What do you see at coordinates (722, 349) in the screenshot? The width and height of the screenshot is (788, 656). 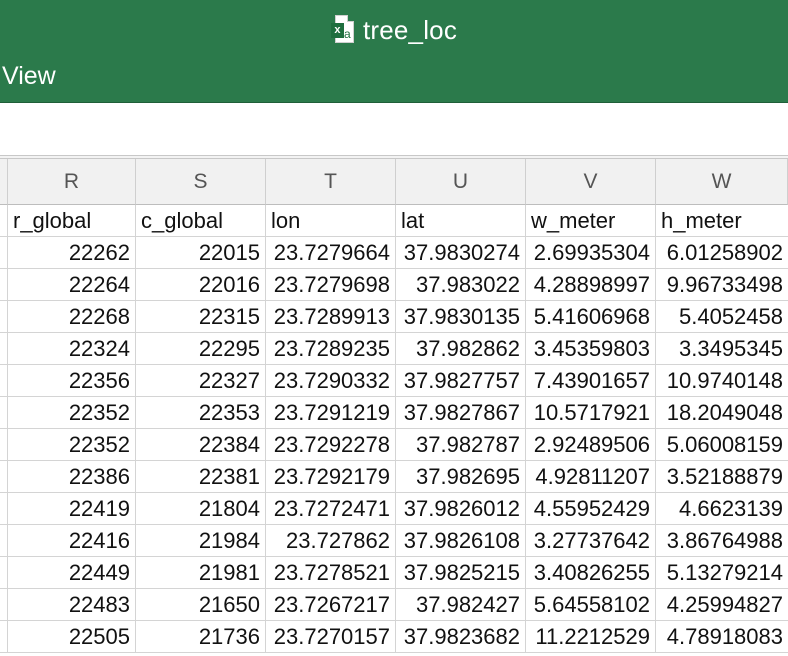 I see `cell-h-meter: 3.3495345` at bounding box center [722, 349].